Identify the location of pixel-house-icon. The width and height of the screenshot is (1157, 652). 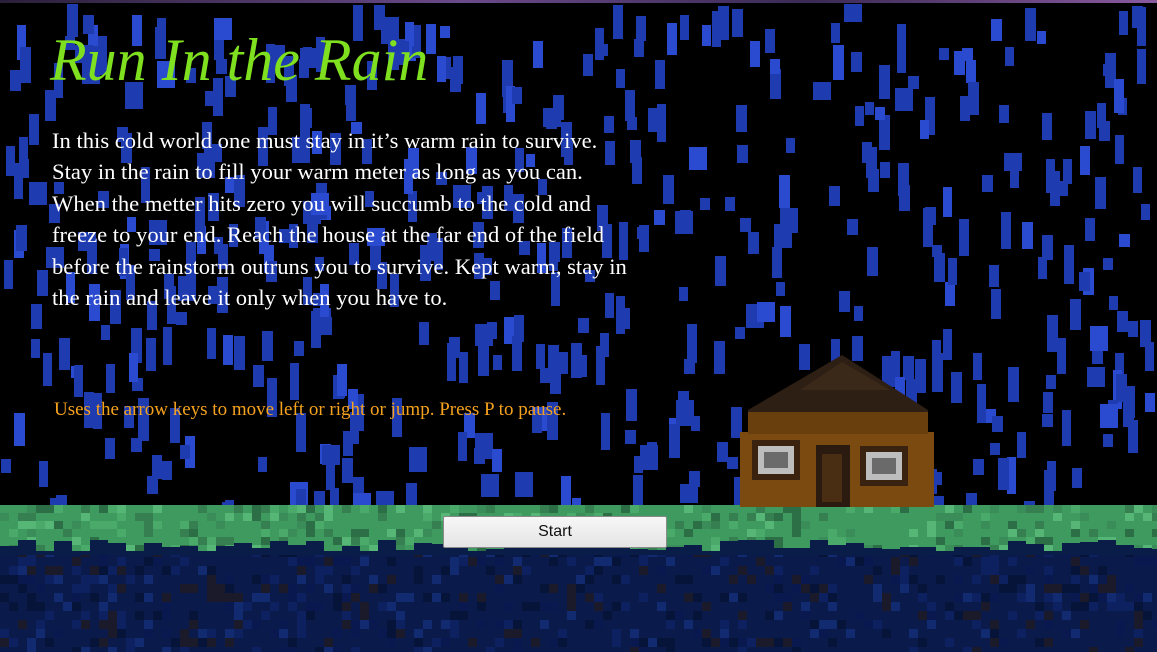
(837, 431).